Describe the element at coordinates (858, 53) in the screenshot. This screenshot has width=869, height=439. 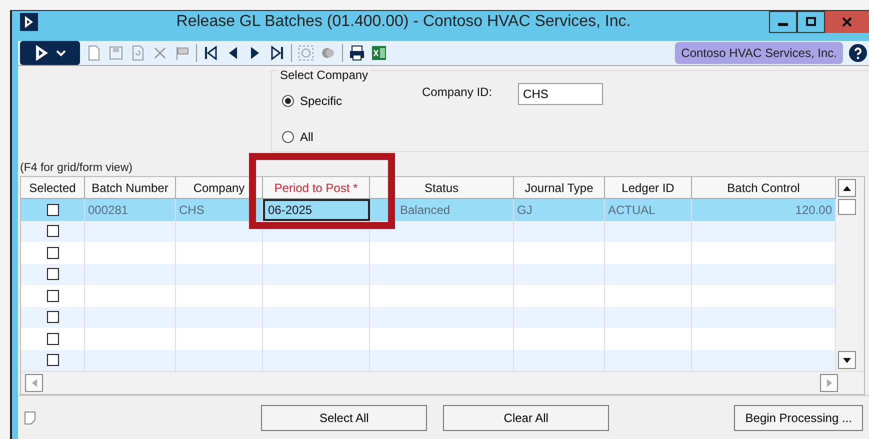
I see `help-icon` at that location.